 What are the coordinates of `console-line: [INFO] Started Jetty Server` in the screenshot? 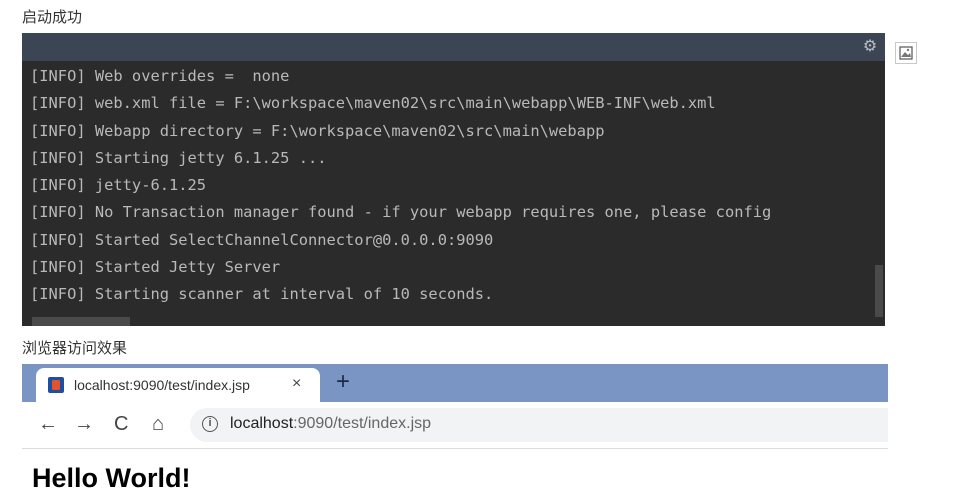 It's located at (155, 267).